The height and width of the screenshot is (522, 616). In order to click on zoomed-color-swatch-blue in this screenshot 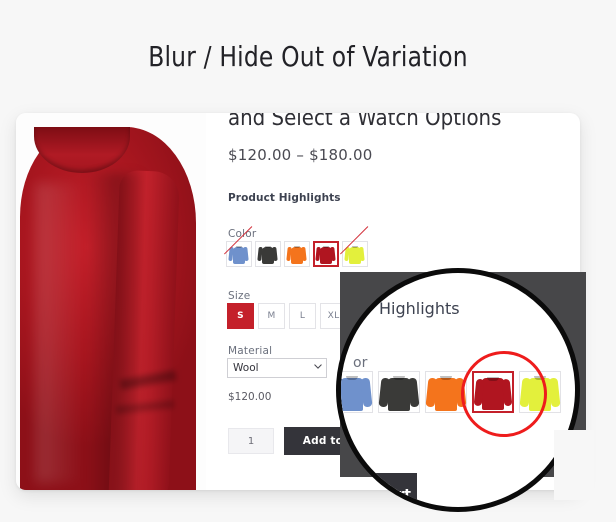, I will do `click(357, 392)`.